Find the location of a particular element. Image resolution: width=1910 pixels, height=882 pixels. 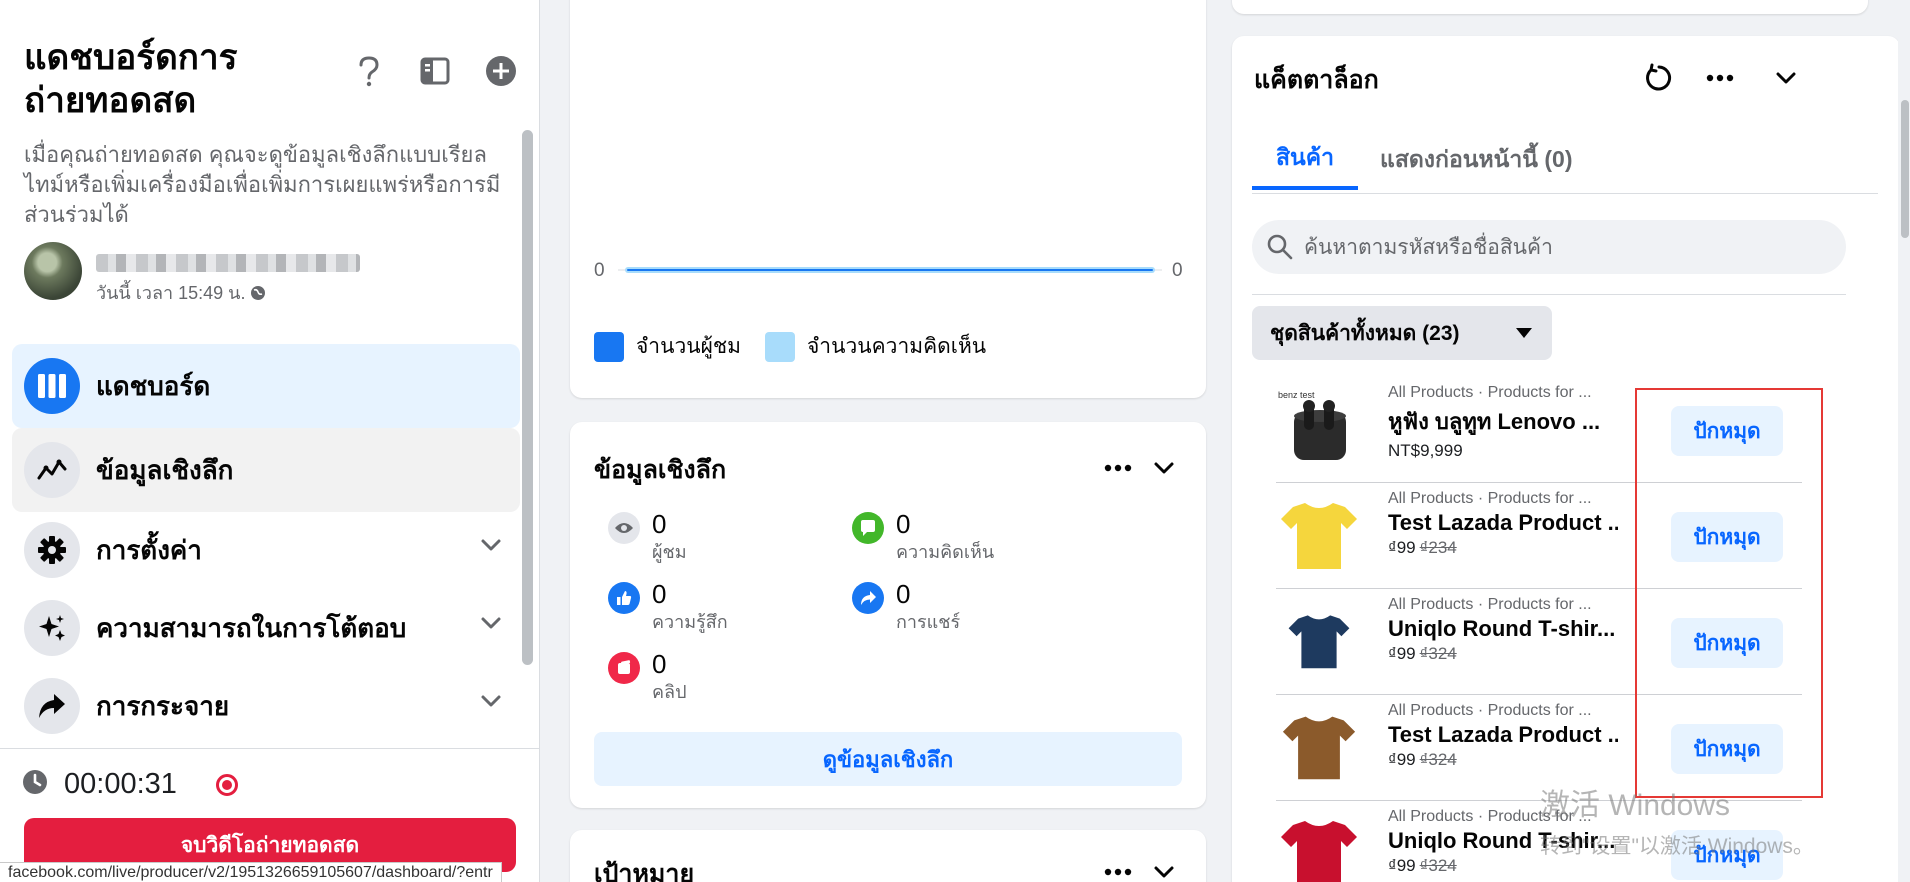

nav-interactivity: ความสามารถในการโต้ตอบ is located at coordinates (266, 628).